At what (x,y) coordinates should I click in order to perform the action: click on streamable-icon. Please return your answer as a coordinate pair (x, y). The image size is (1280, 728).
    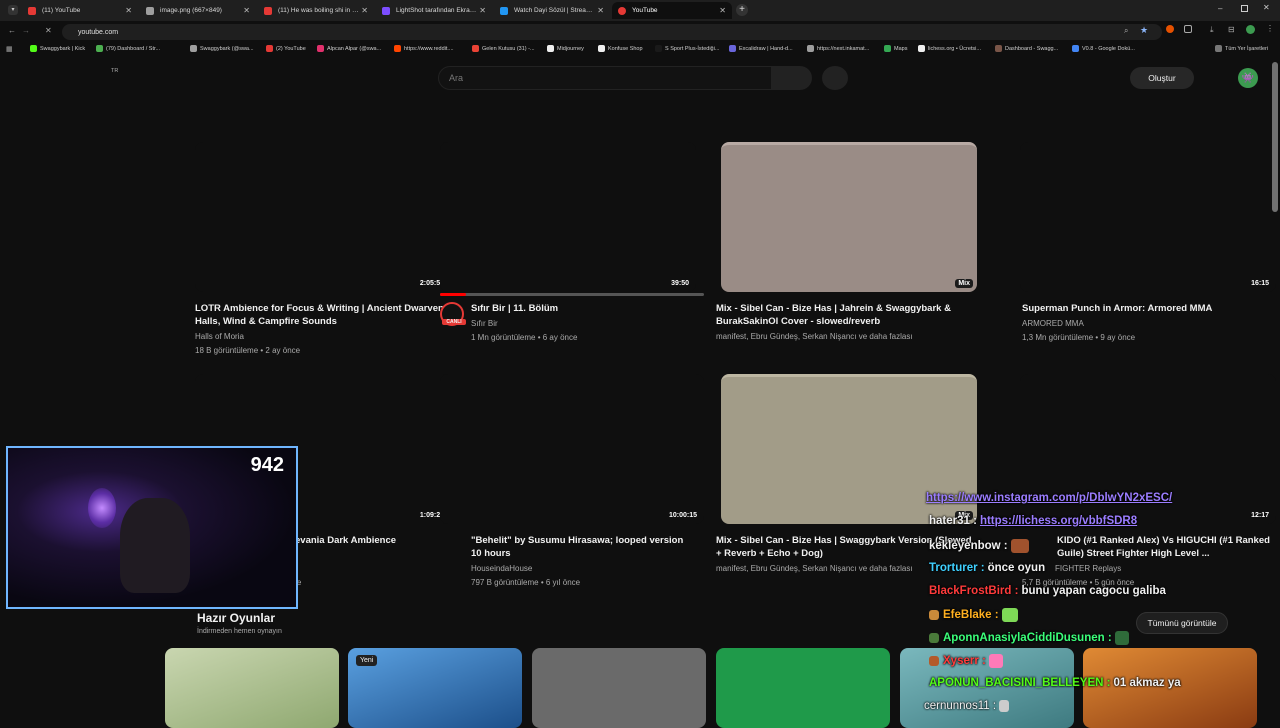
    Looking at the image, I should click on (504, 10).